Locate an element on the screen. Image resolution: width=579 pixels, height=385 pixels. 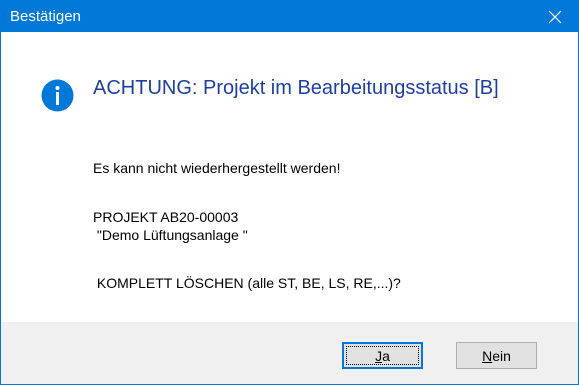
message-line-restore: Es kann nicht wiederhergestellt werden! is located at coordinates (217, 168).